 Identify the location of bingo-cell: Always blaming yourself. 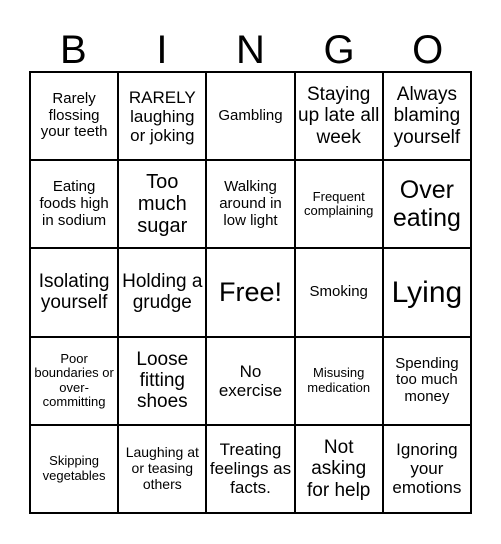
(426, 116).